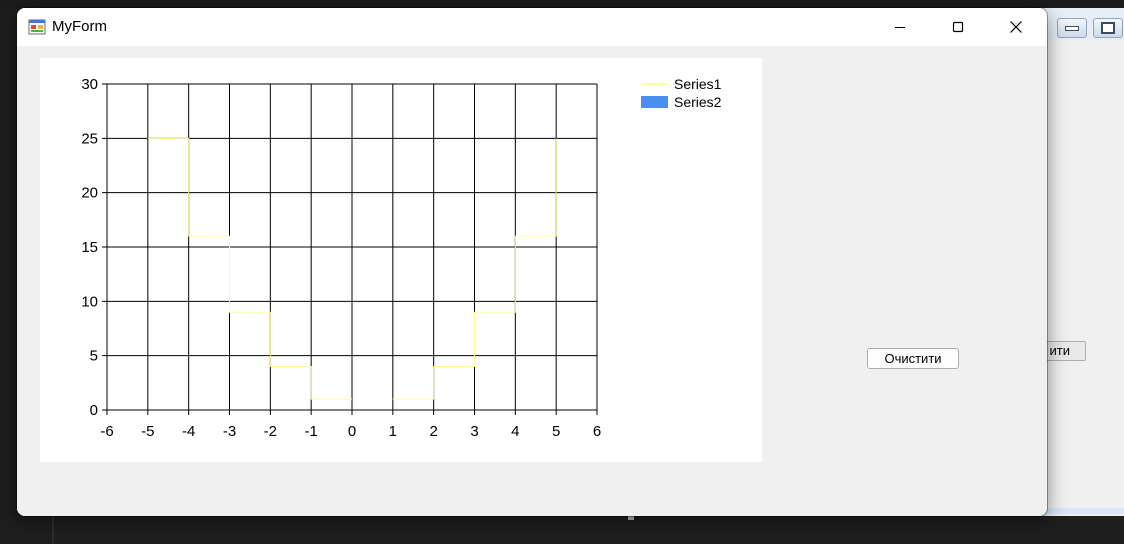 Image resolution: width=1124 pixels, height=544 pixels. Describe the element at coordinates (89, 84) in the screenshot. I see `y-tick-label: 30` at that location.